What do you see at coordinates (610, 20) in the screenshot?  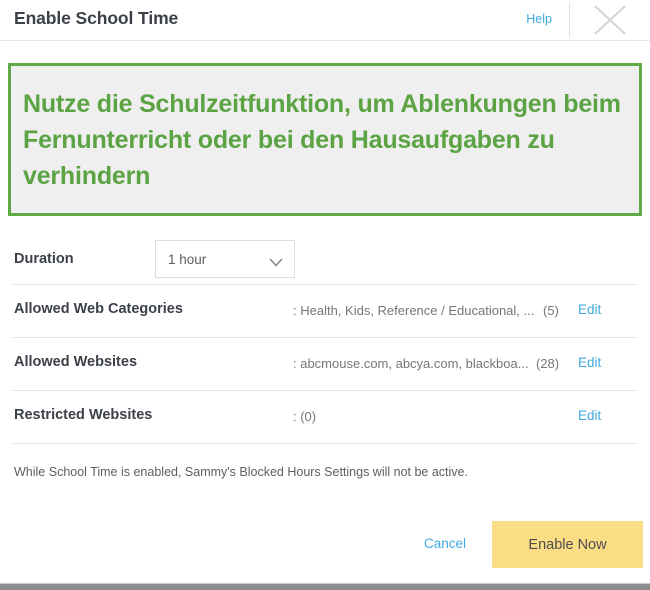 I see `close-icon` at bounding box center [610, 20].